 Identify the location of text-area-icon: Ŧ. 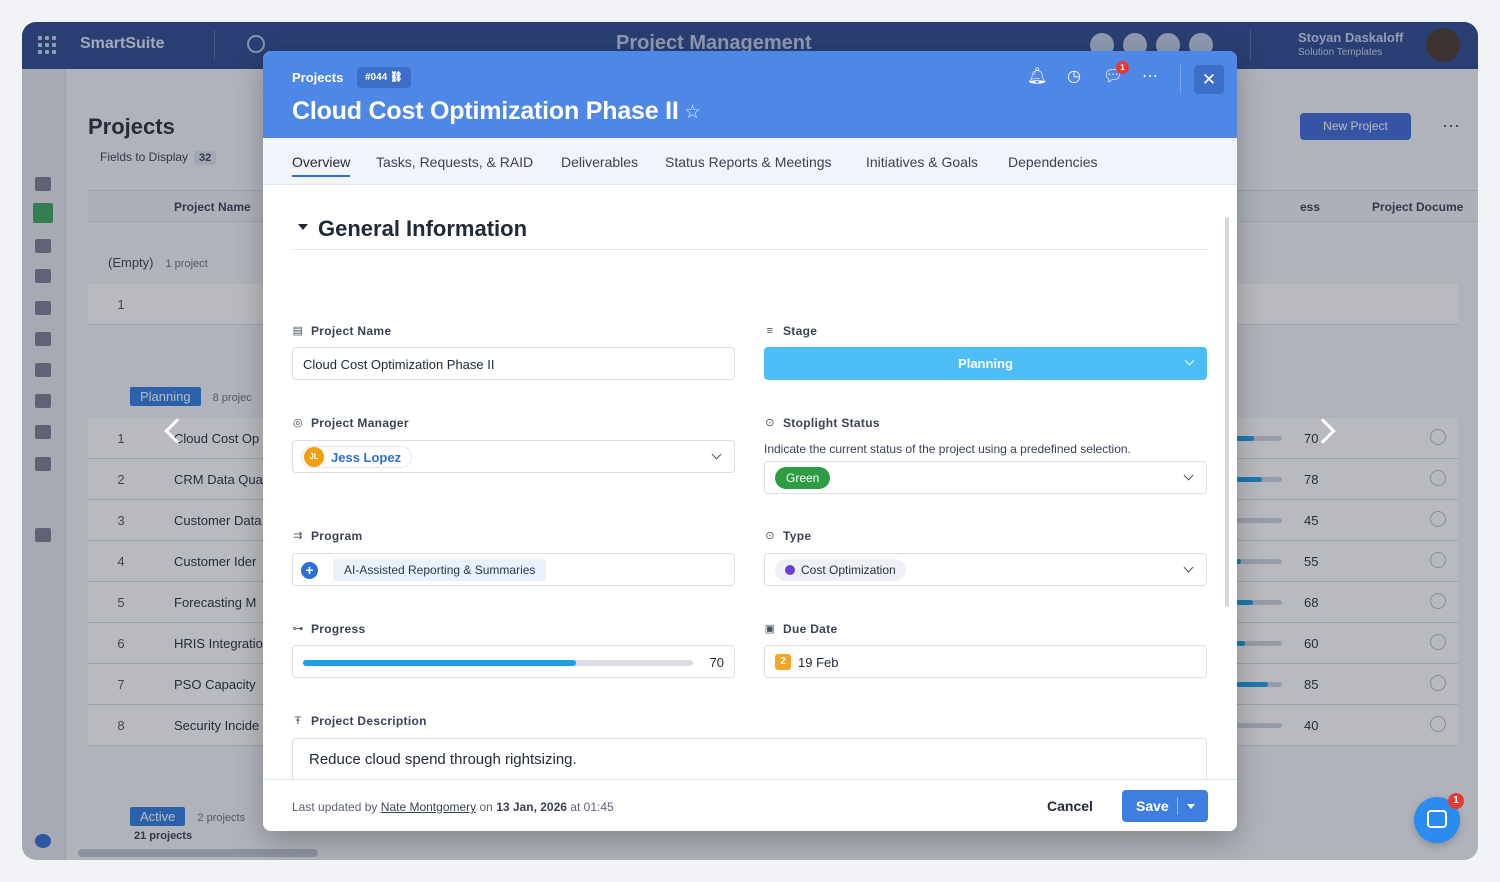
(298, 721).